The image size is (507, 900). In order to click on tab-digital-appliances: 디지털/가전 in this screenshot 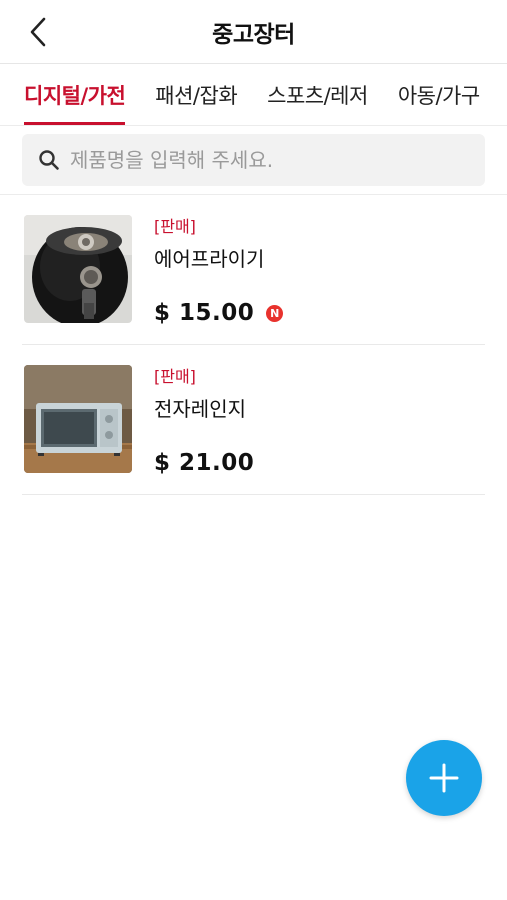, I will do `click(75, 94)`.